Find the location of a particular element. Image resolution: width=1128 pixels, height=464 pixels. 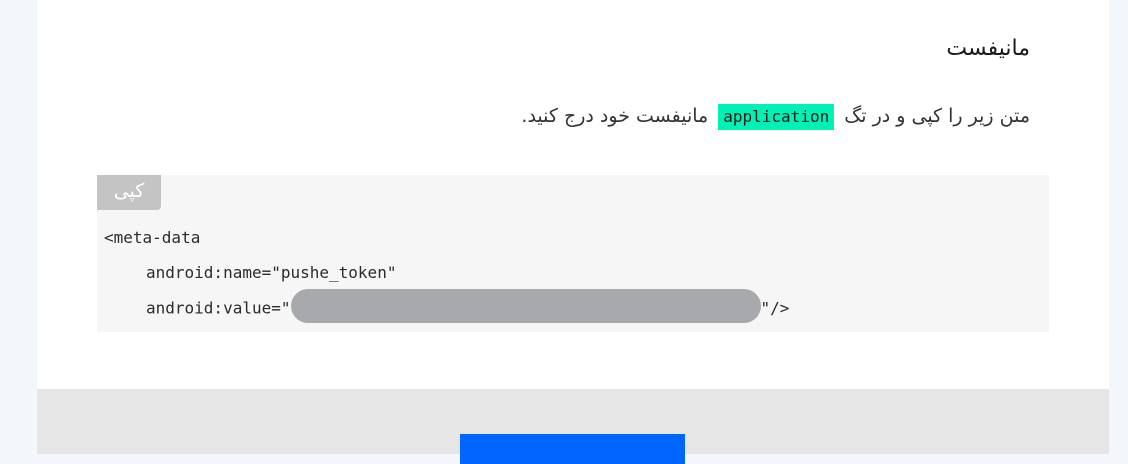

primary-button is located at coordinates (572, 449).